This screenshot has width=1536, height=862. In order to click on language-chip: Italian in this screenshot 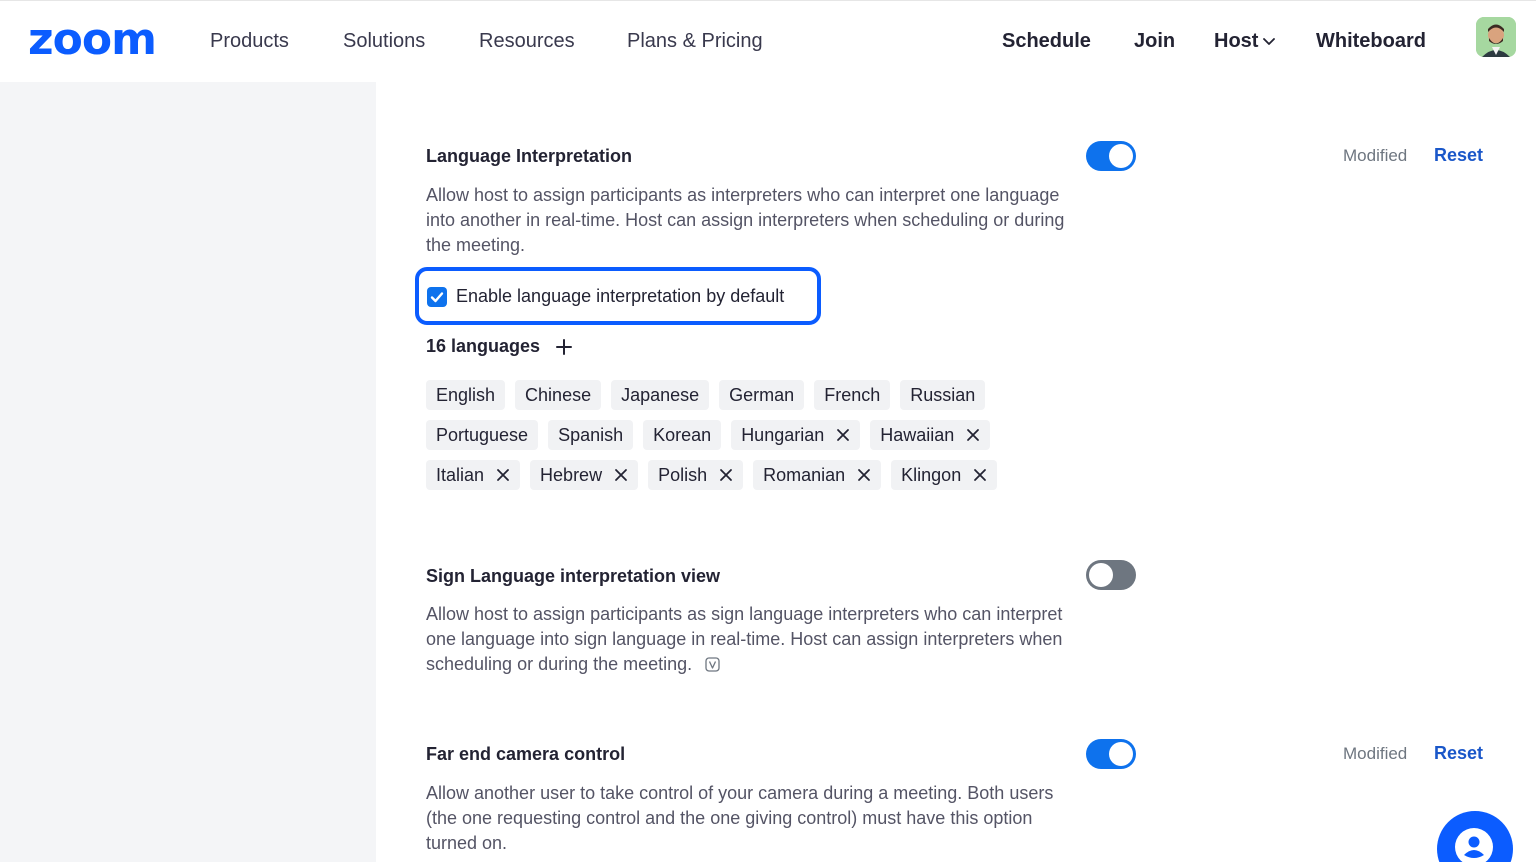, I will do `click(473, 475)`.